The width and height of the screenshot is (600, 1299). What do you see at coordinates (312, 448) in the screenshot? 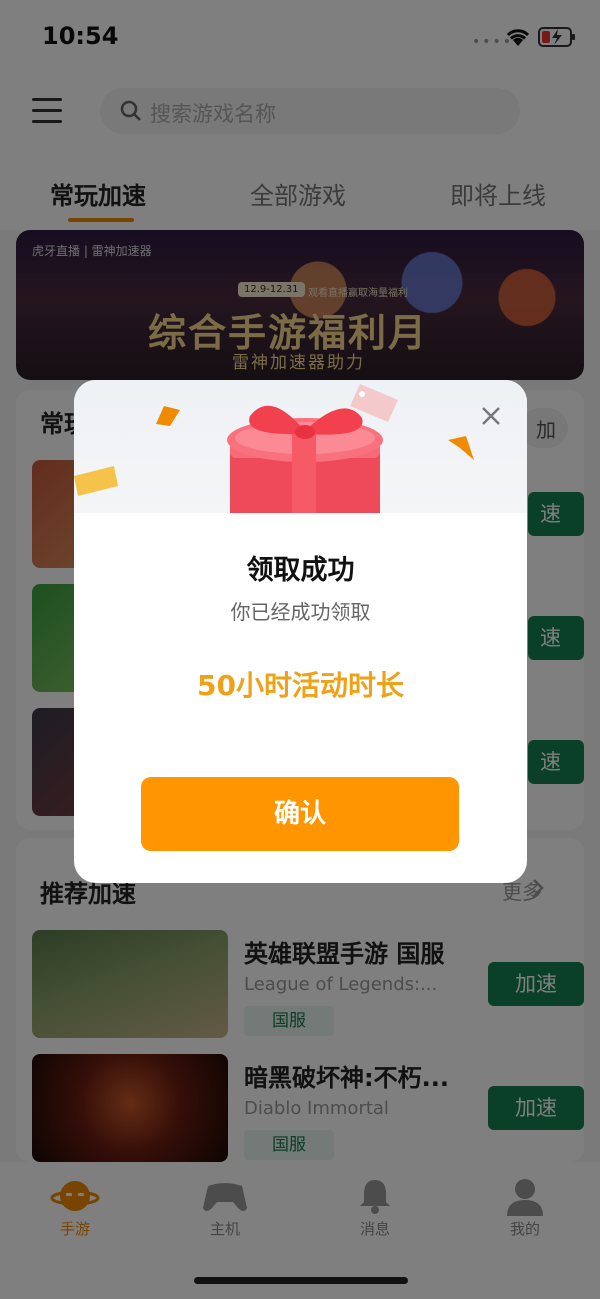
I see `gift-box-icon` at bounding box center [312, 448].